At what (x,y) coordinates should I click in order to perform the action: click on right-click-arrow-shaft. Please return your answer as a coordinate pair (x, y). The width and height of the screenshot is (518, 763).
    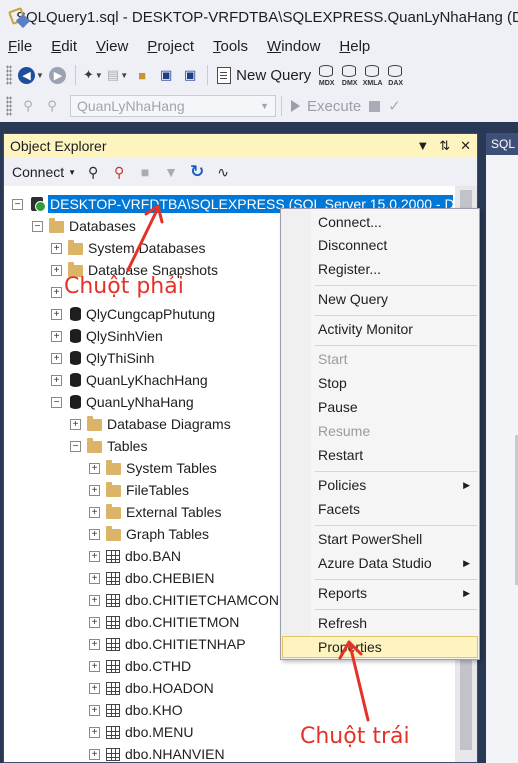
    Looking at the image, I should click on (143, 239).